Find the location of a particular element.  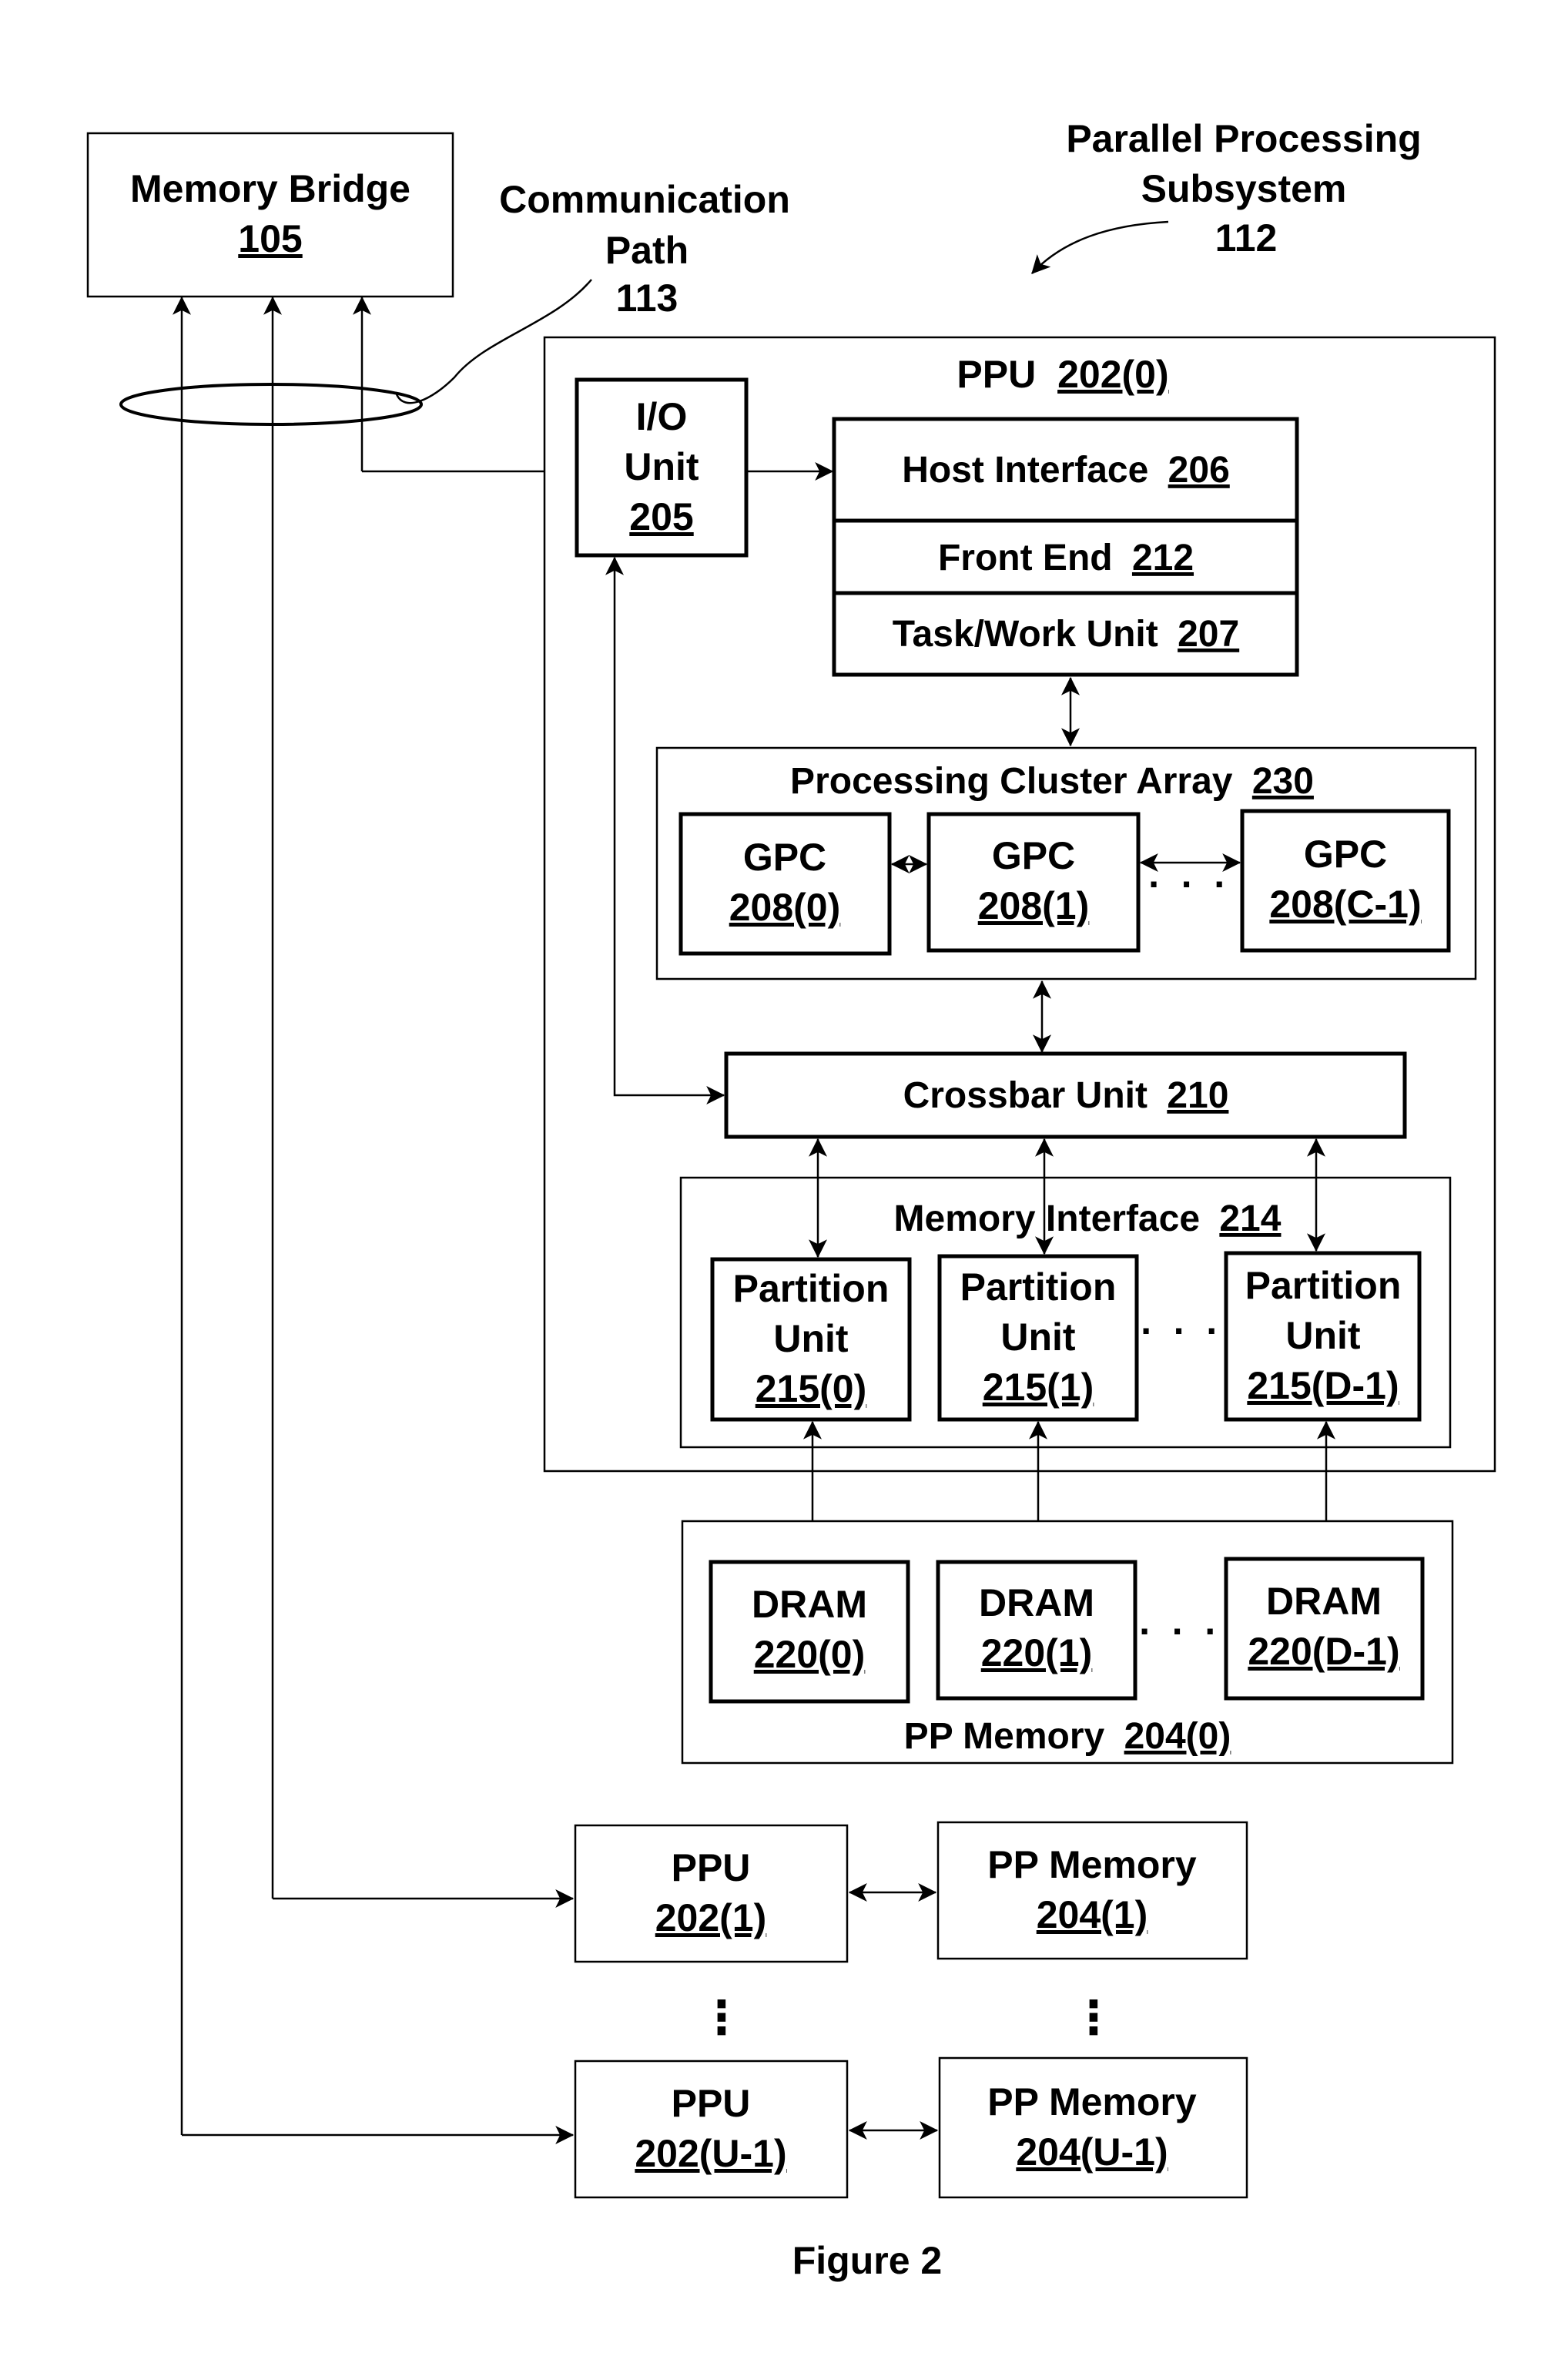

gpc-ellipsis: · · · is located at coordinates (1190, 884).